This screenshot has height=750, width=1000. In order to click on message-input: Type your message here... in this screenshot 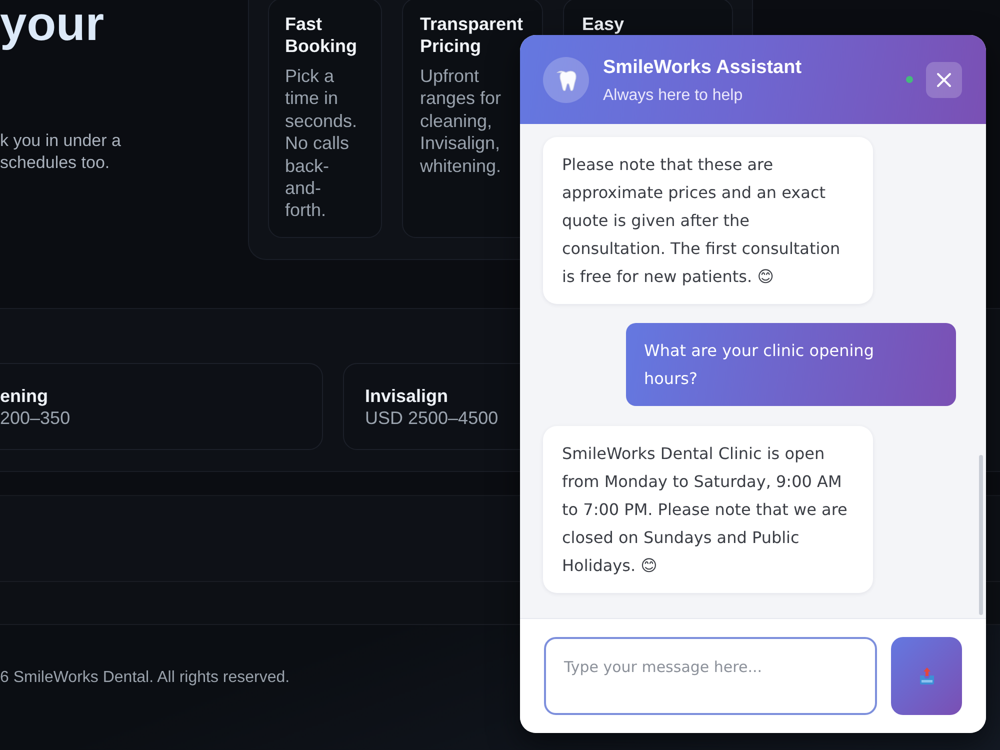, I will do `click(710, 676)`.